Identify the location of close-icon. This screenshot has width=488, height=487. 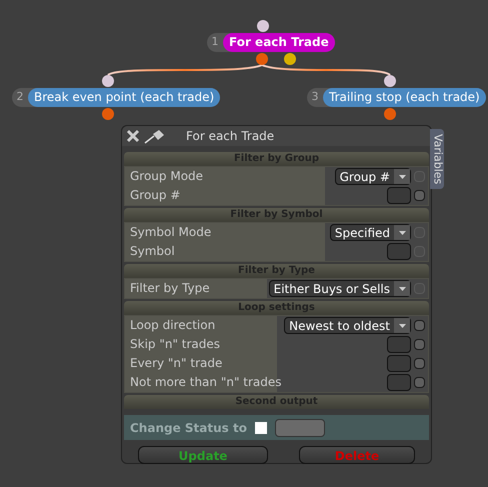
(133, 136).